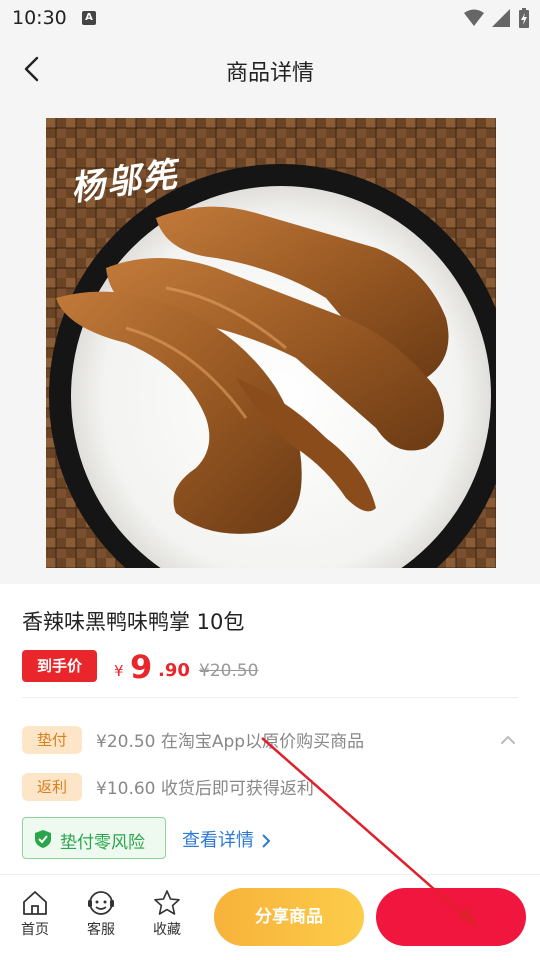 The height and width of the screenshot is (960, 540). Describe the element at coordinates (205, 789) in the screenshot. I see `rebate-text: ¥10.60 收货后即可获得返利` at that location.